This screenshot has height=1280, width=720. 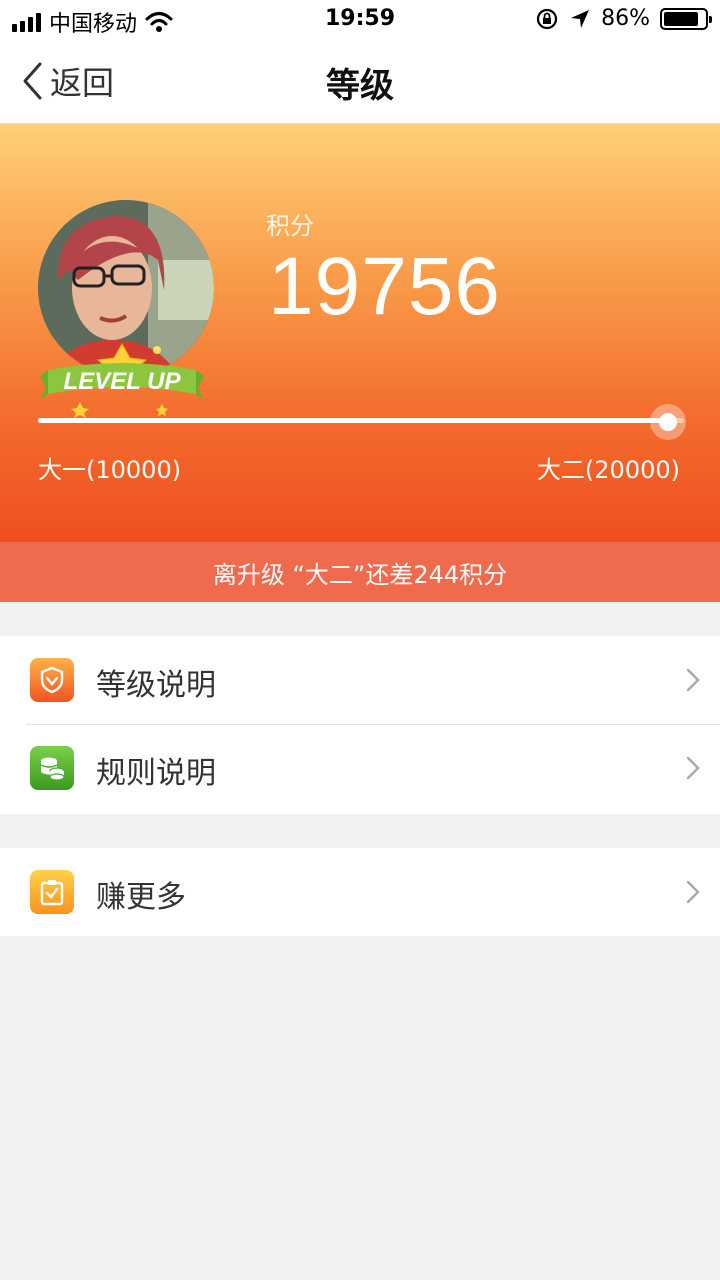 I want to click on status-right: 86%, so click(x=623, y=18).